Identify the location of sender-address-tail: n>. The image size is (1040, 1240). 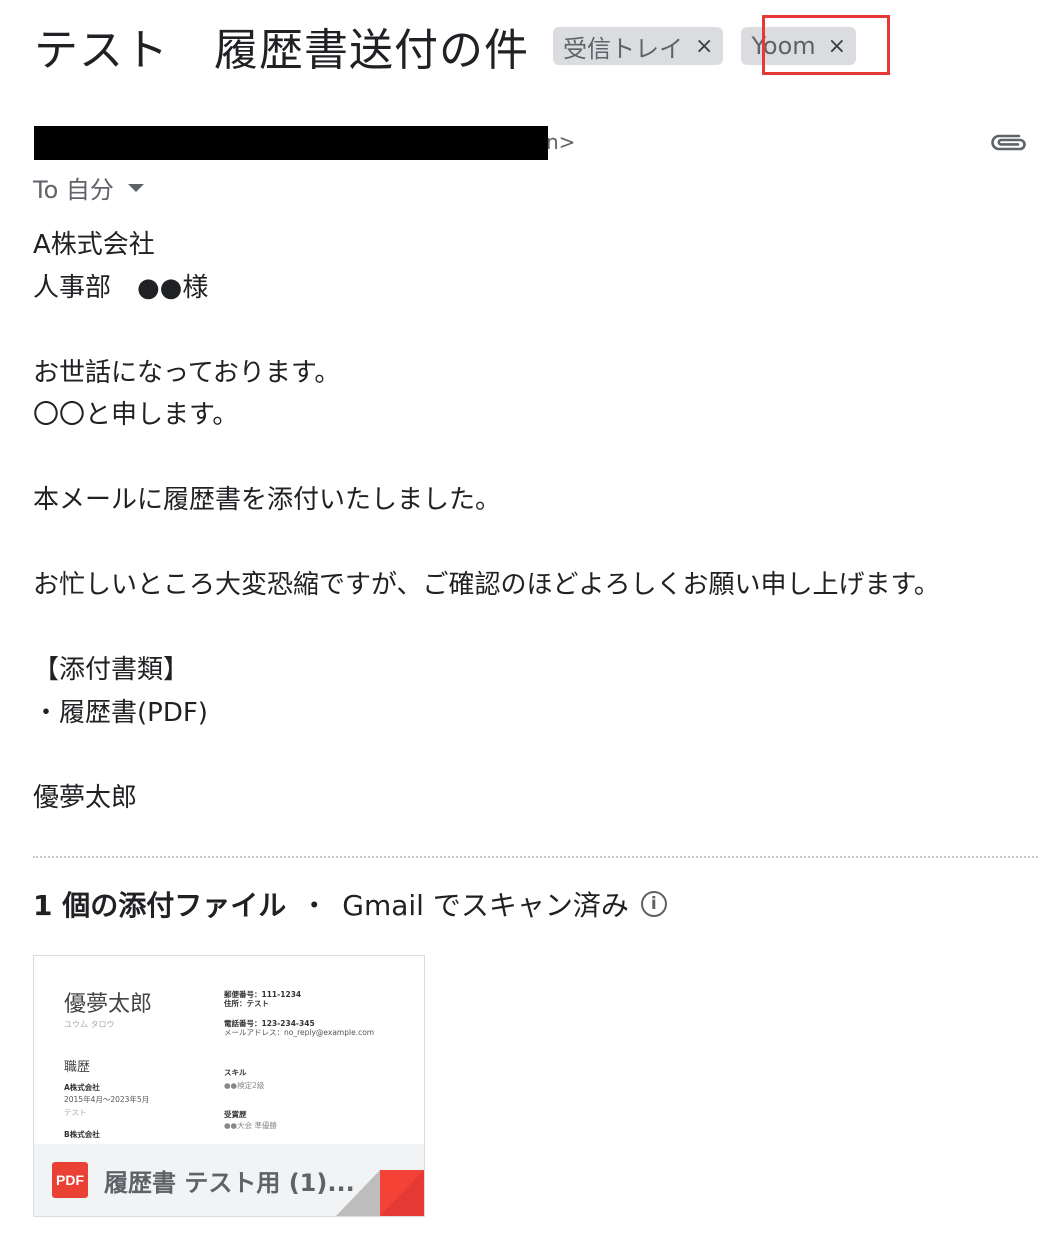
(561, 142).